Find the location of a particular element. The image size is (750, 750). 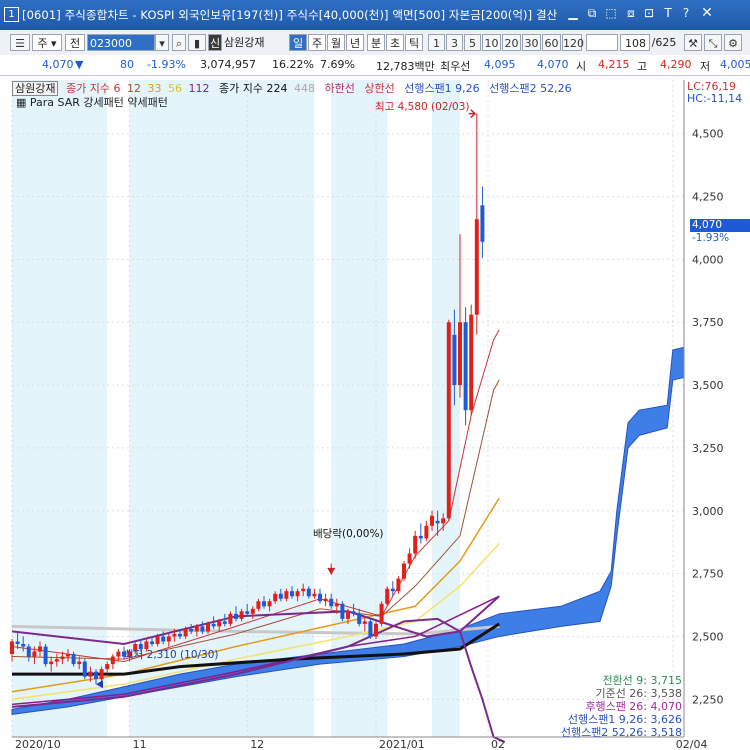

interval-10: 10 is located at coordinates (491, 42).